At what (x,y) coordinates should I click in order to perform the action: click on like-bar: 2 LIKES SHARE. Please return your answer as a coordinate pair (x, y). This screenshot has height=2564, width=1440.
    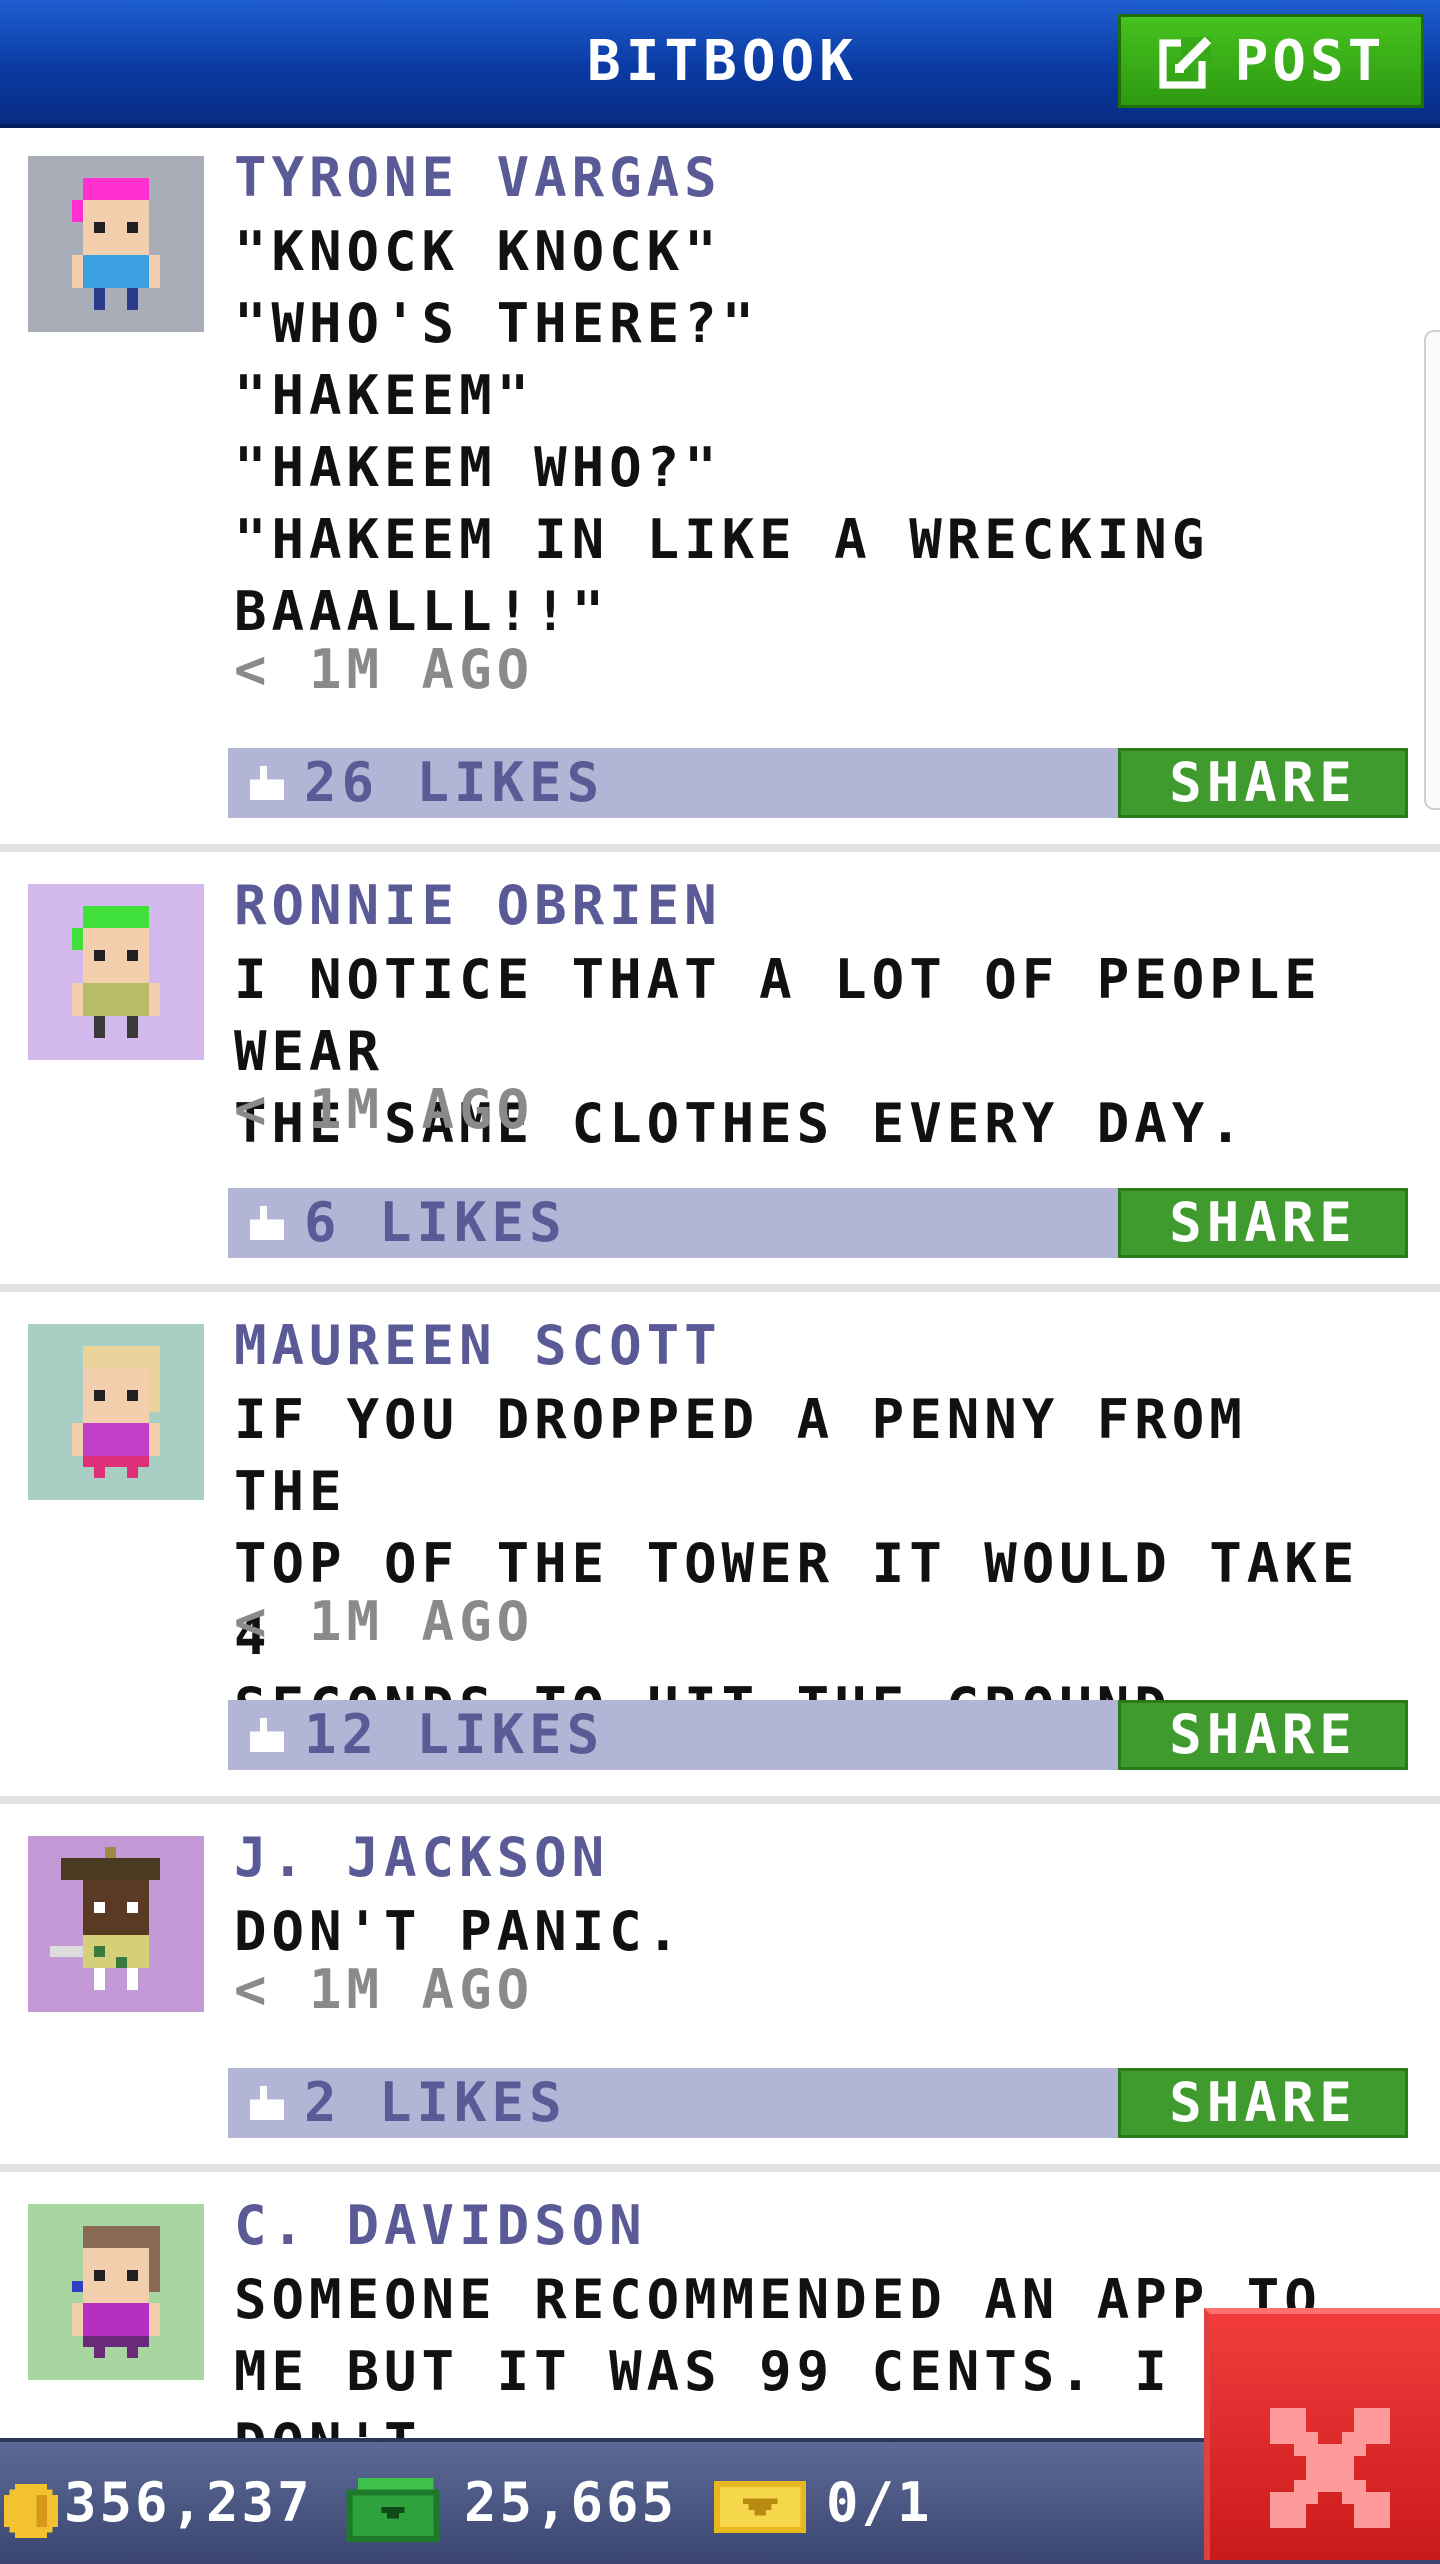
    Looking at the image, I should click on (818, 2103).